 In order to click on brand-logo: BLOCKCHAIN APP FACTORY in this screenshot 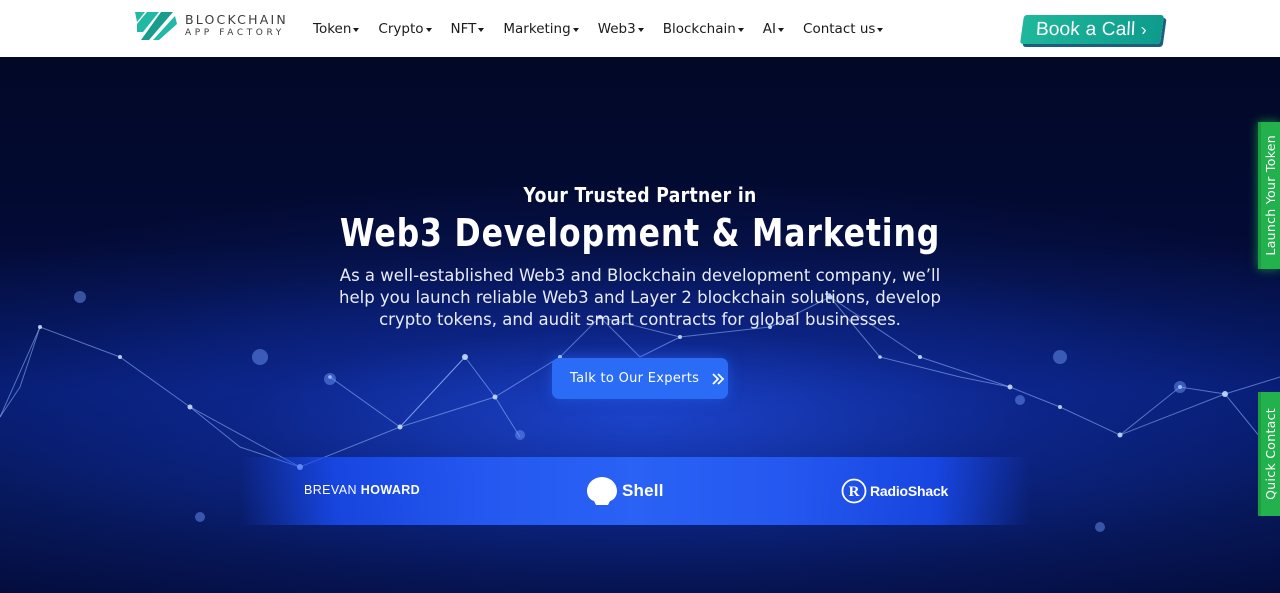, I will do `click(210, 26)`.